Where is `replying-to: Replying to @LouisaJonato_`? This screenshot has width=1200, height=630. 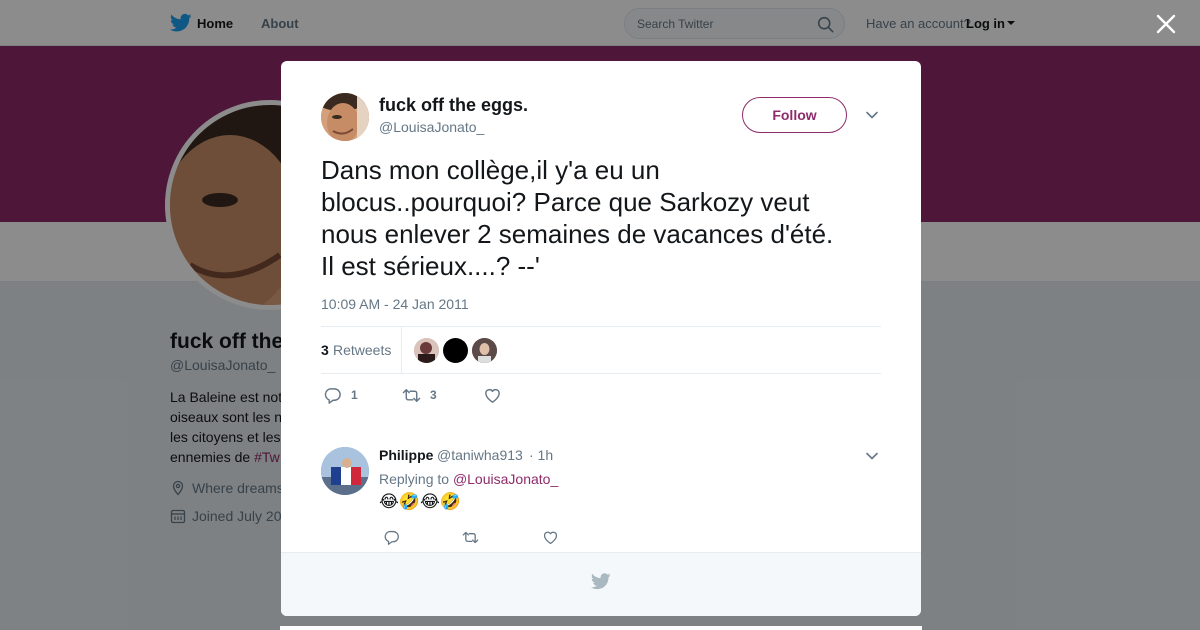
replying-to: Replying to @LouisaJonato_ is located at coordinates (468, 479).